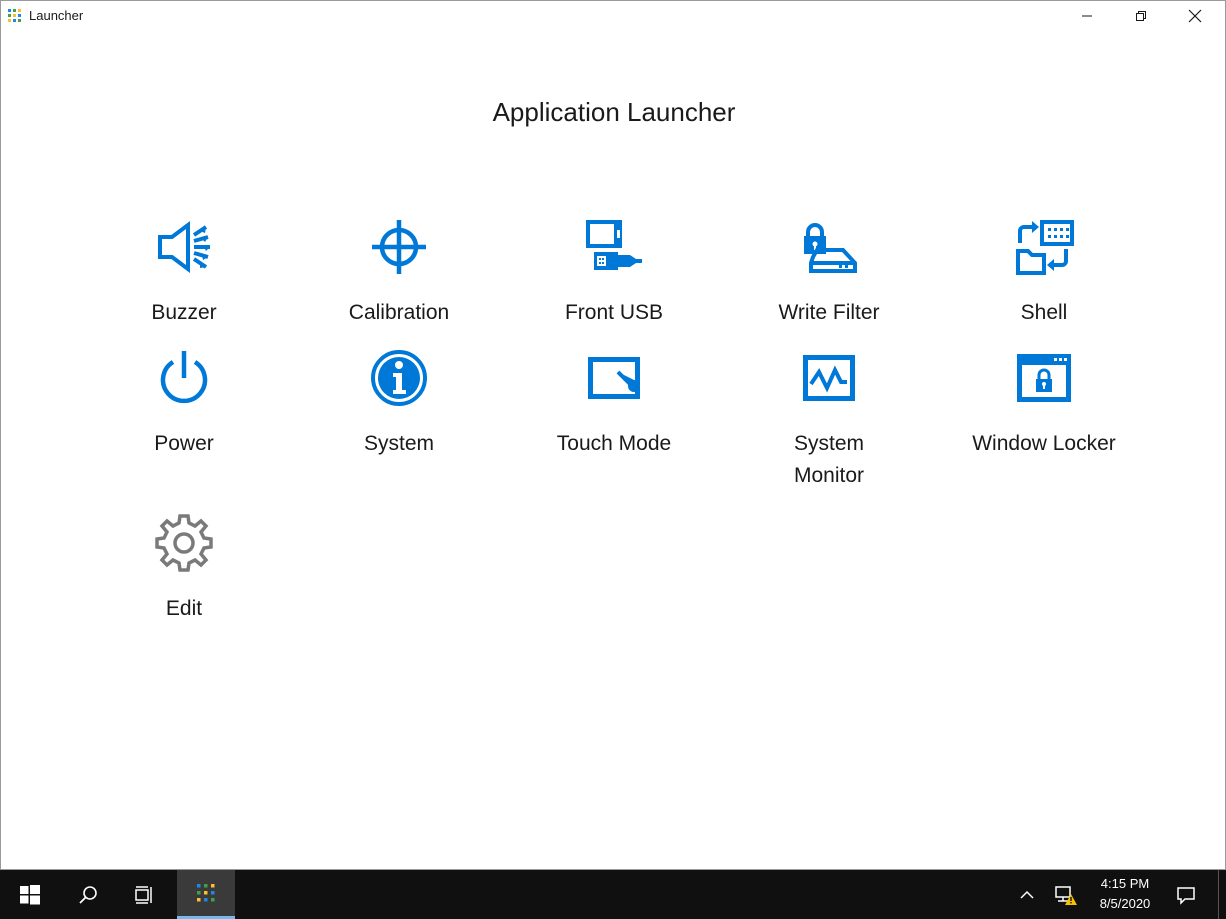  Describe the element at coordinates (184, 247) in the screenshot. I see `speaker-icon` at that location.